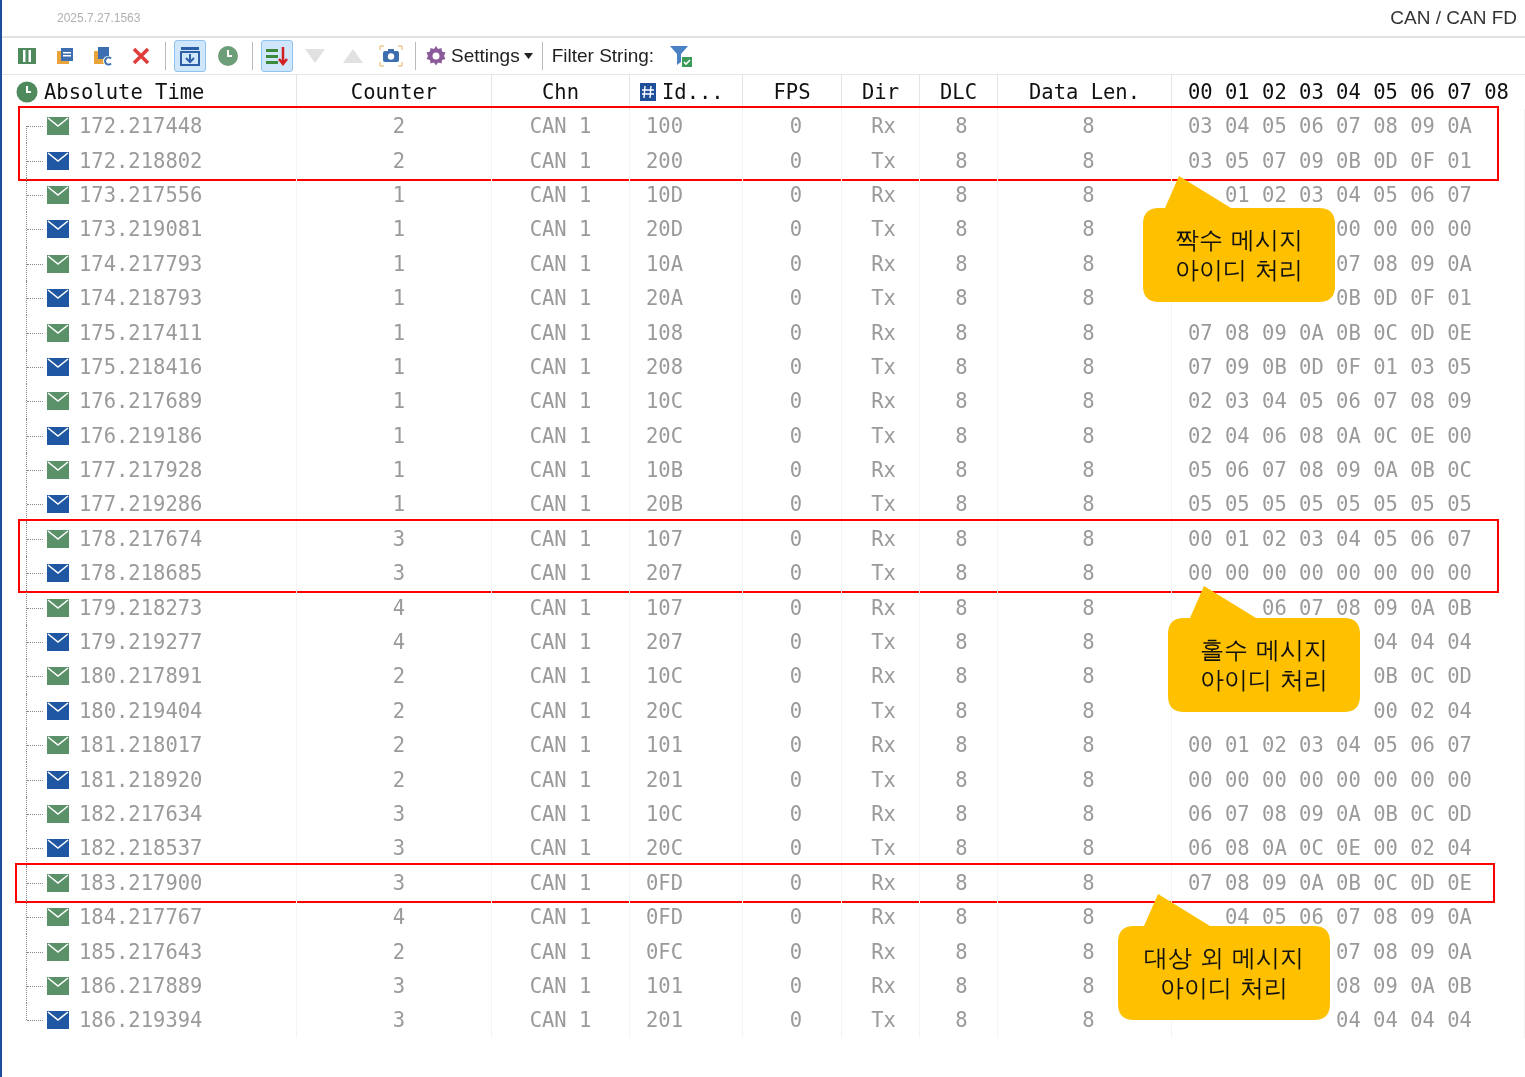 The image size is (1525, 1077). What do you see at coordinates (27, 56) in the screenshot?
I see `pause-icon` at bounding box center [27, 56].